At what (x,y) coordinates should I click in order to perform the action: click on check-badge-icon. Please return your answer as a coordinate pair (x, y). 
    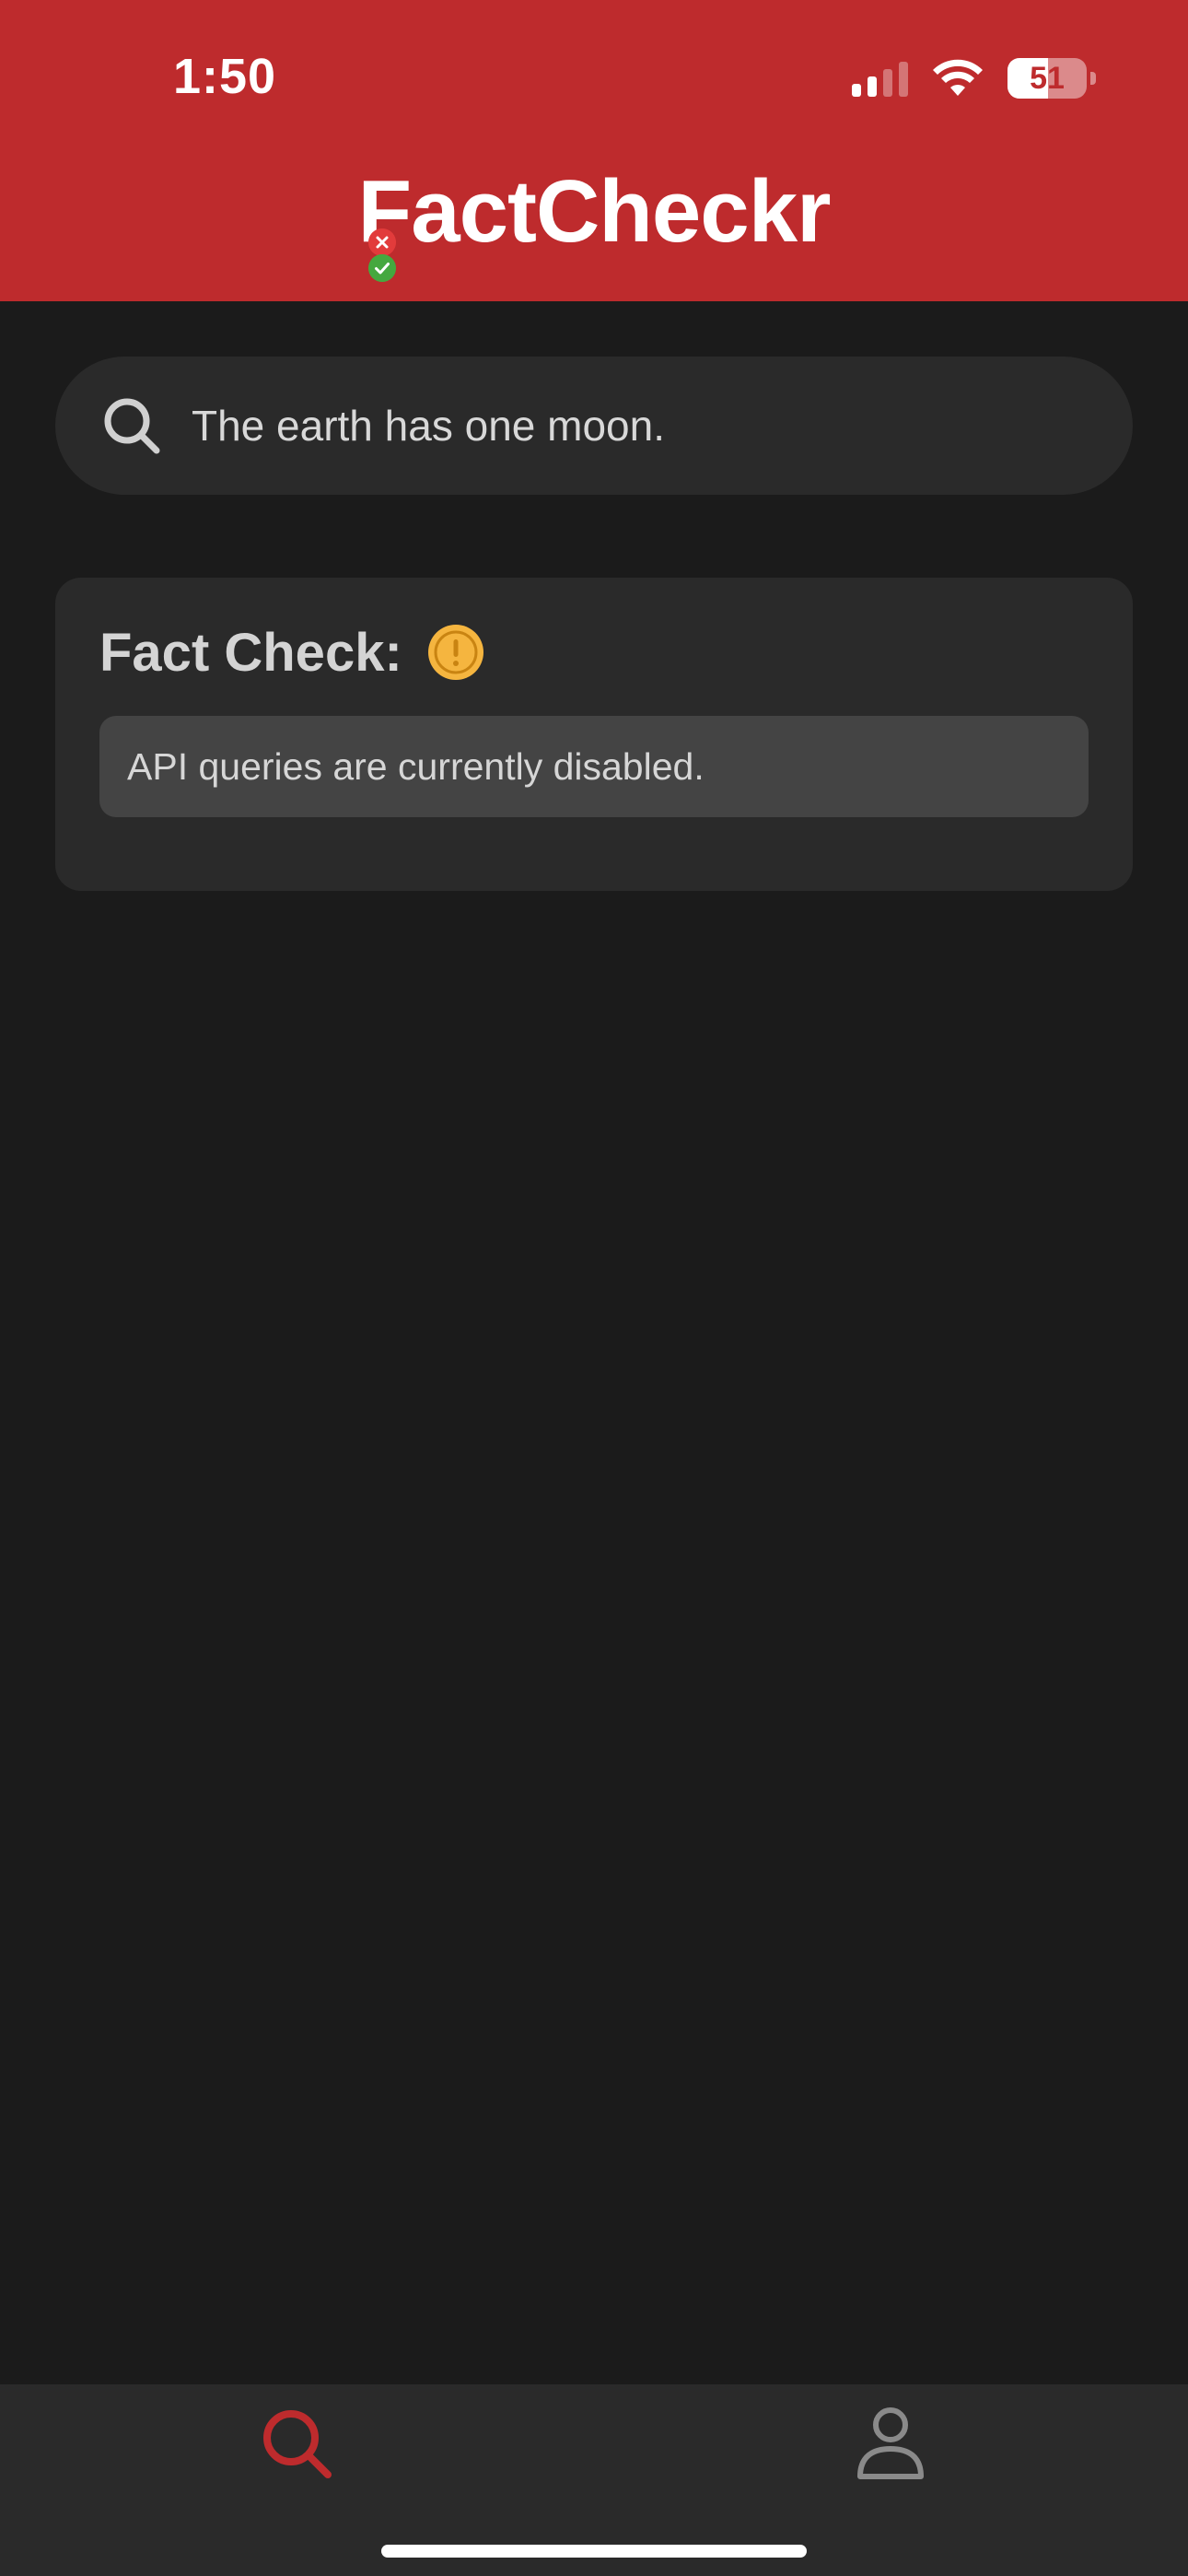
    Looking at the image, I should click on (382, 268).